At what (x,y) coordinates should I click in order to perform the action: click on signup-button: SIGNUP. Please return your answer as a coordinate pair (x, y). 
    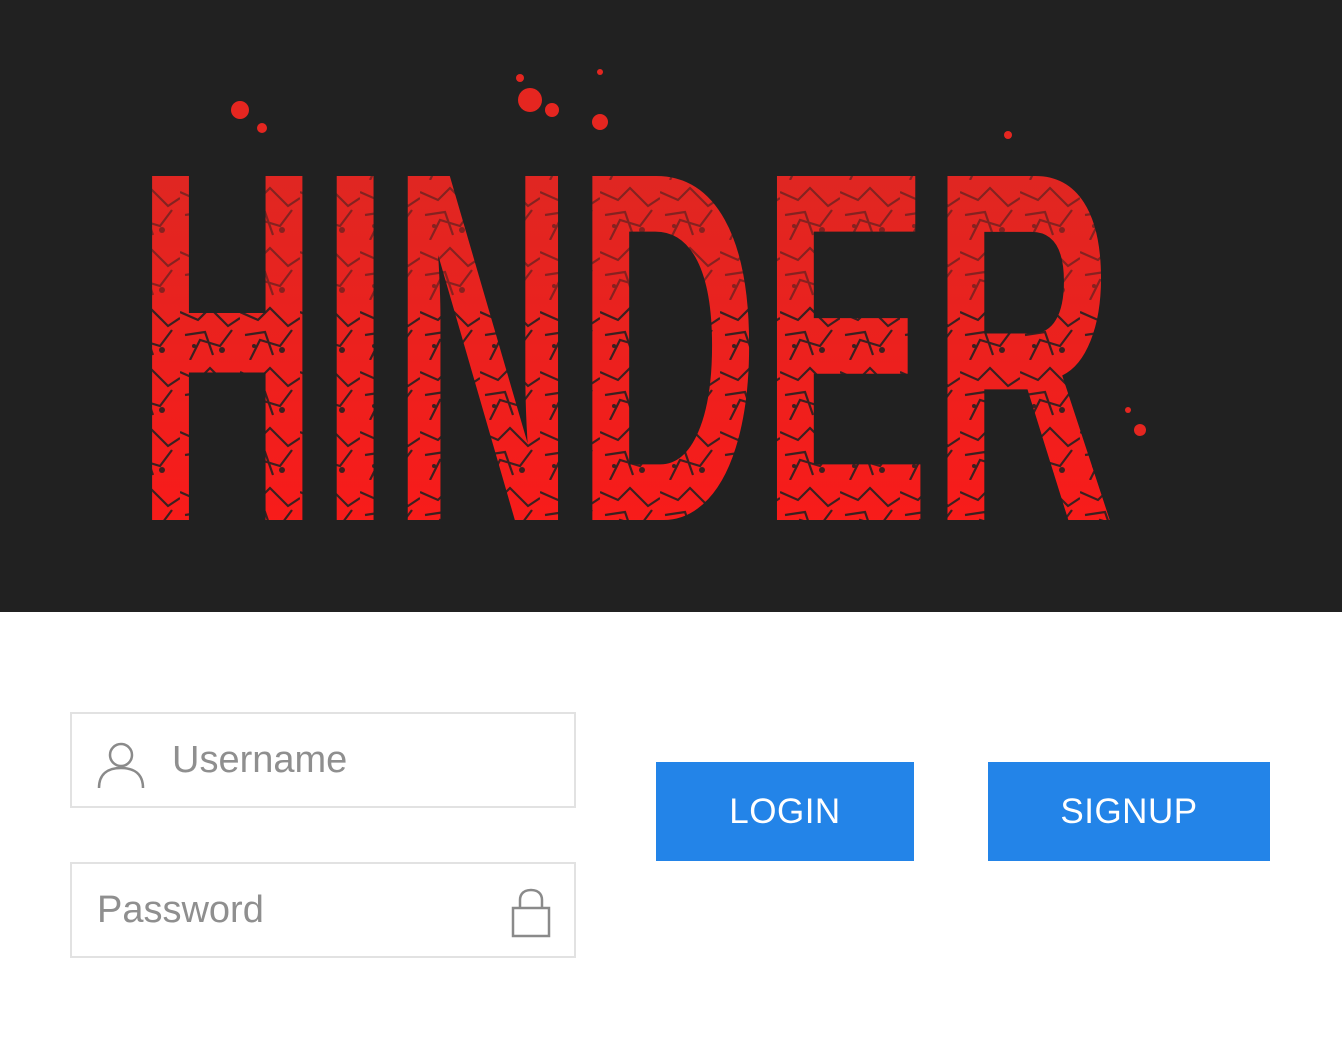
    Looking at the image, I should click on (1129, 811).